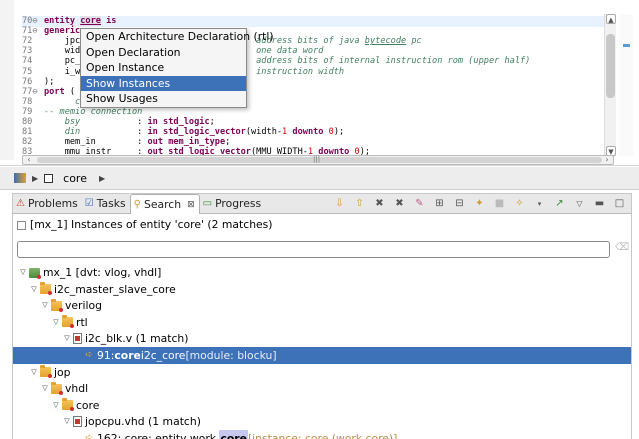 The image size is (639, 439). Describe the element at coordinates (62, 51) in the screenshot. I see `code-token: wid` at that location.